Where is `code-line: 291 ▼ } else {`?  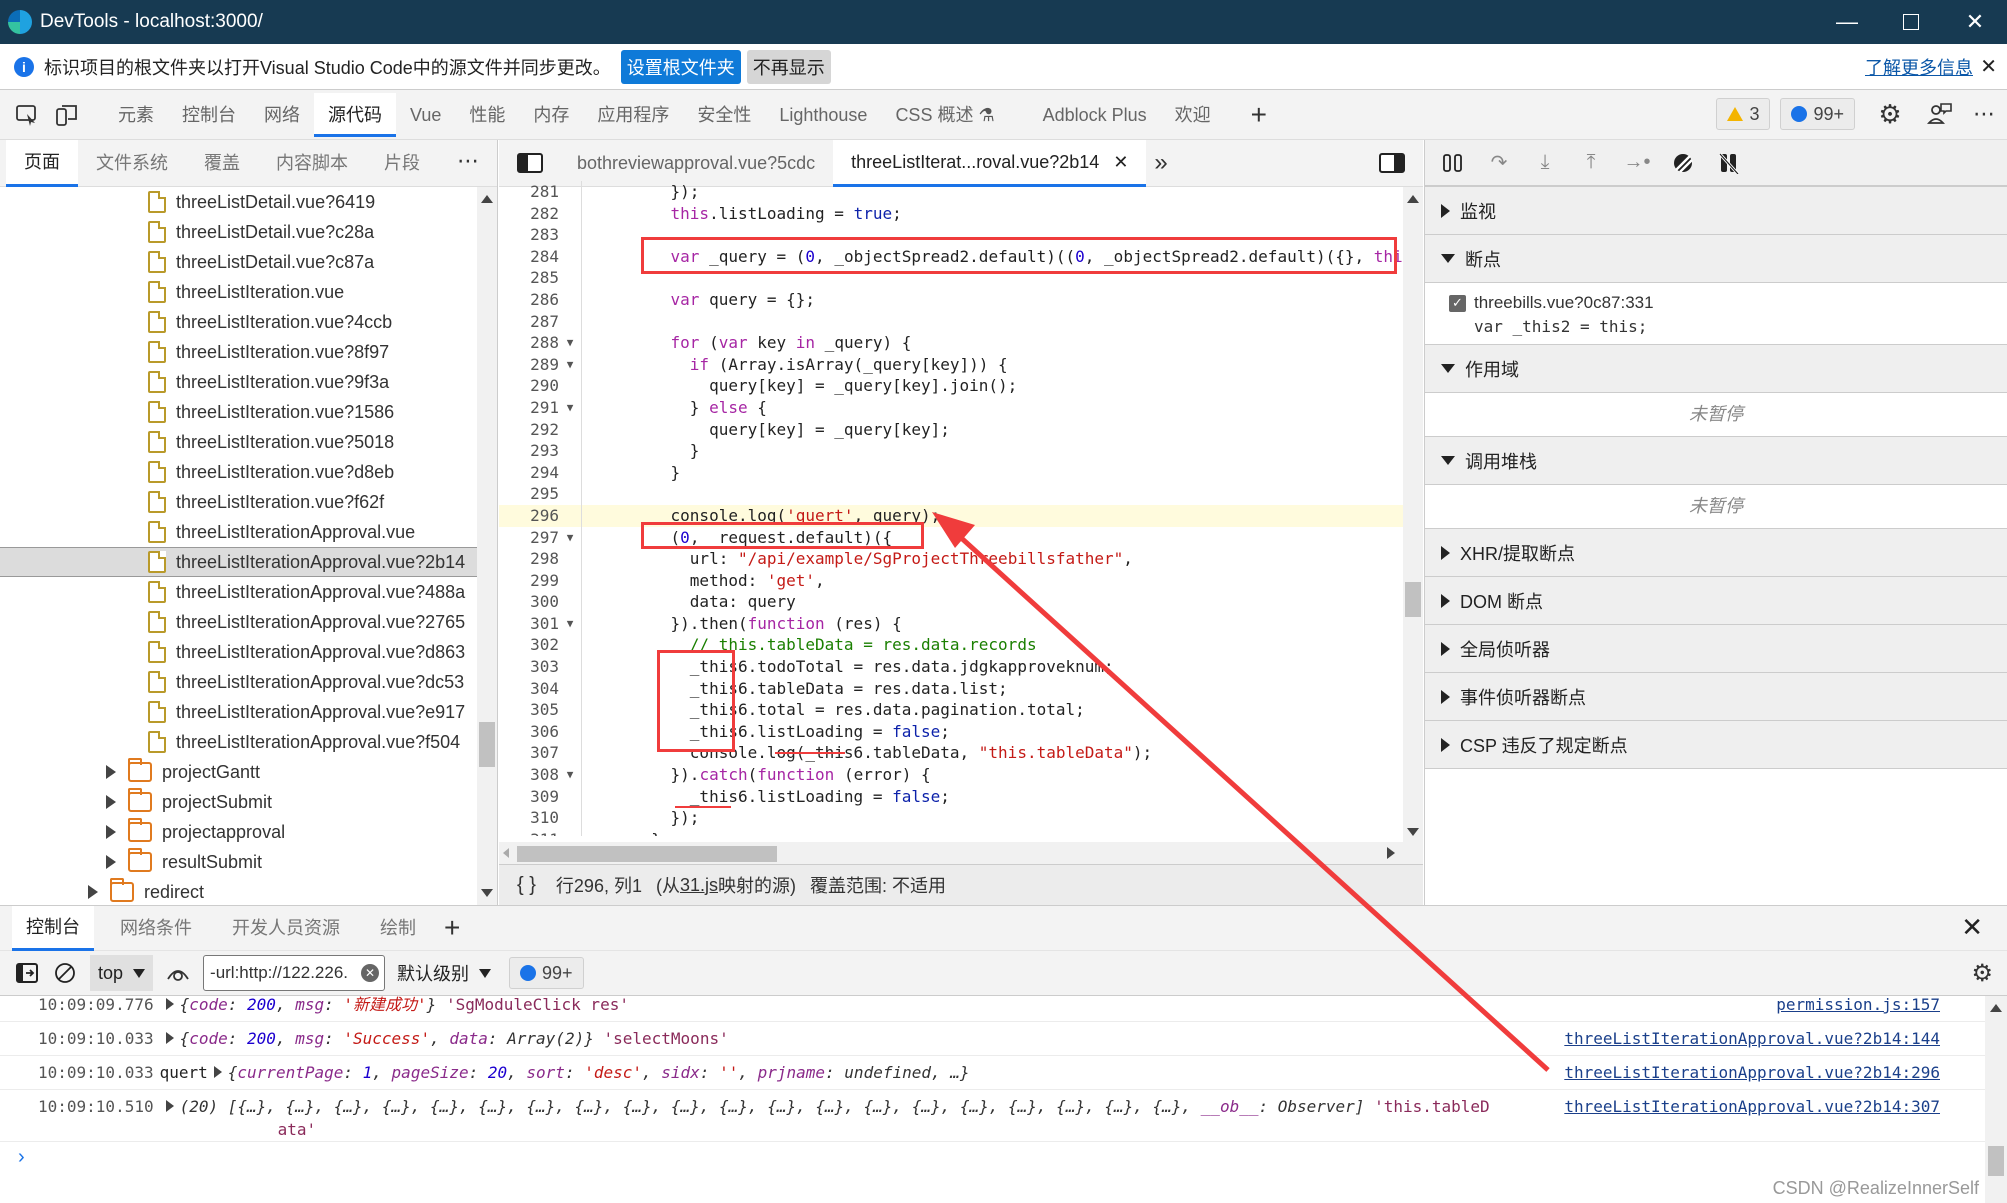 code-line: 291 ▼ } else { is located at coordinates (951, 407).